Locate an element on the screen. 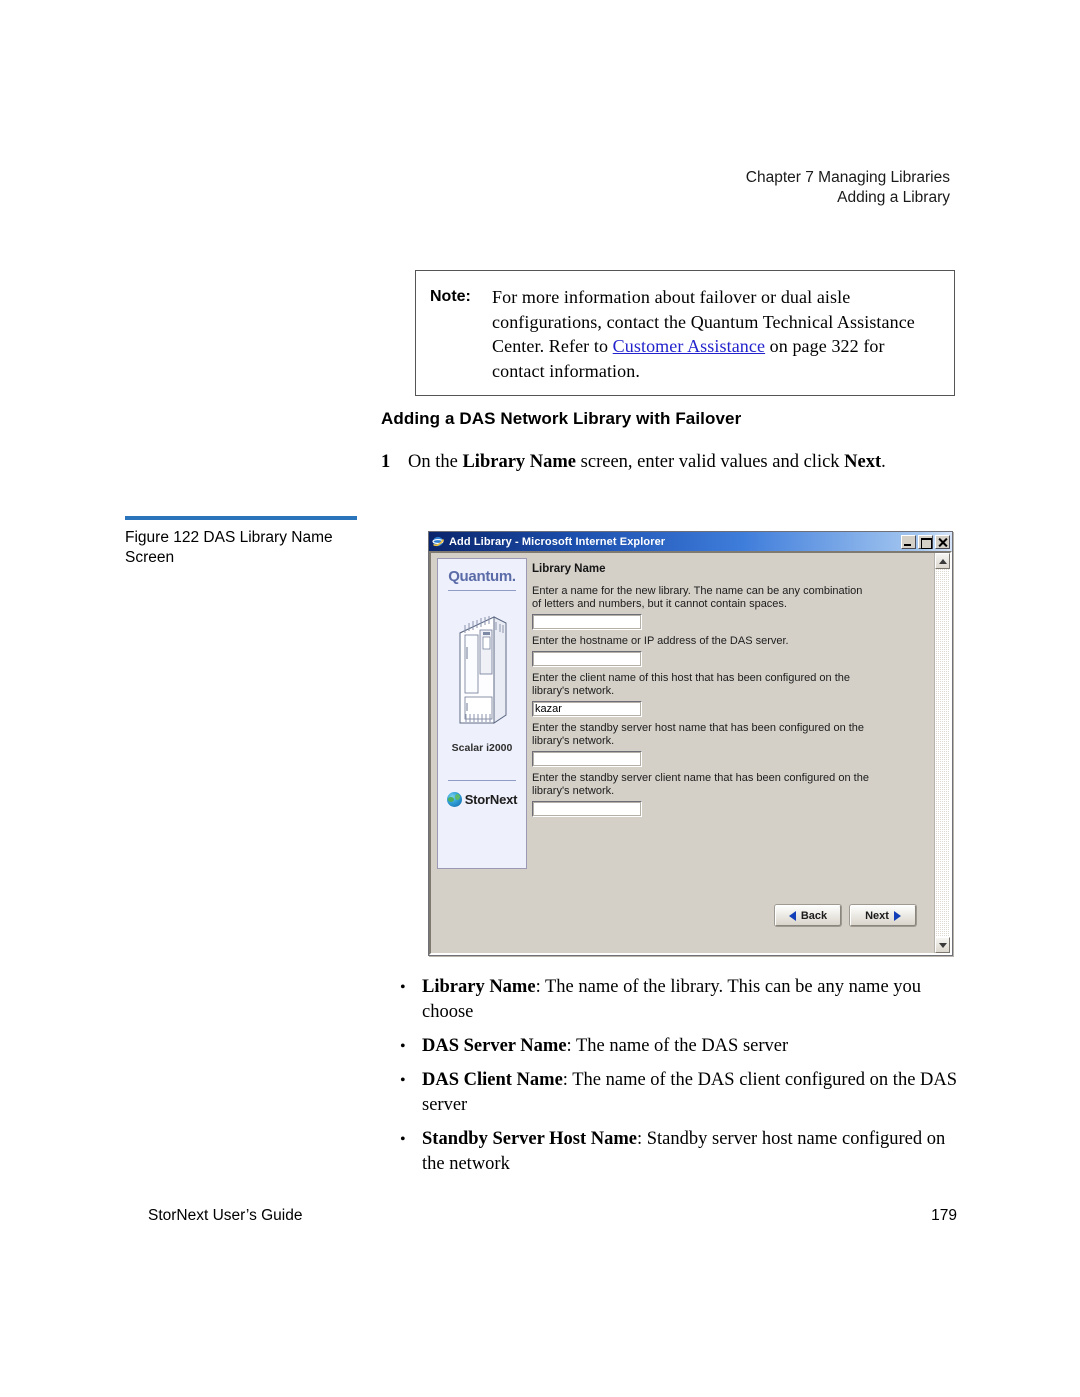  back-button: Back is located at coordinates (808, 915).